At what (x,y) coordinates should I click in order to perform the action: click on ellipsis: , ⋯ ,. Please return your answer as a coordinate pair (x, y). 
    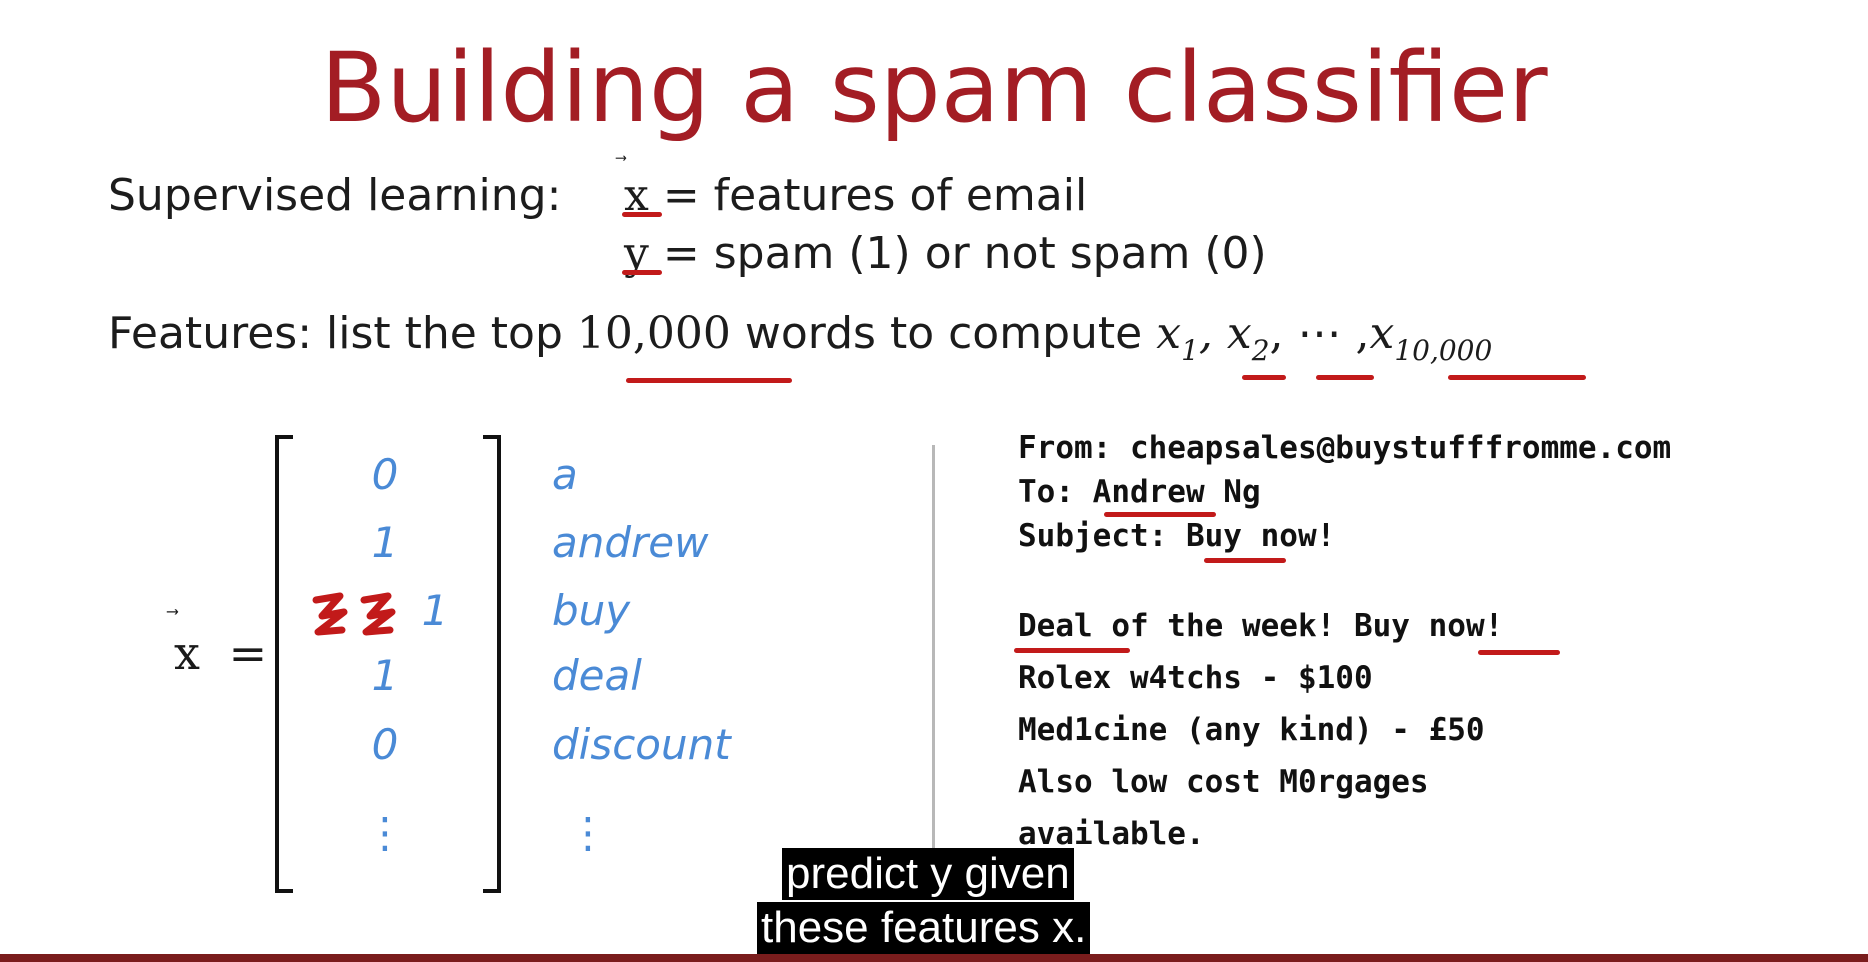
    Looking at the image, I should click on (1319, 333).